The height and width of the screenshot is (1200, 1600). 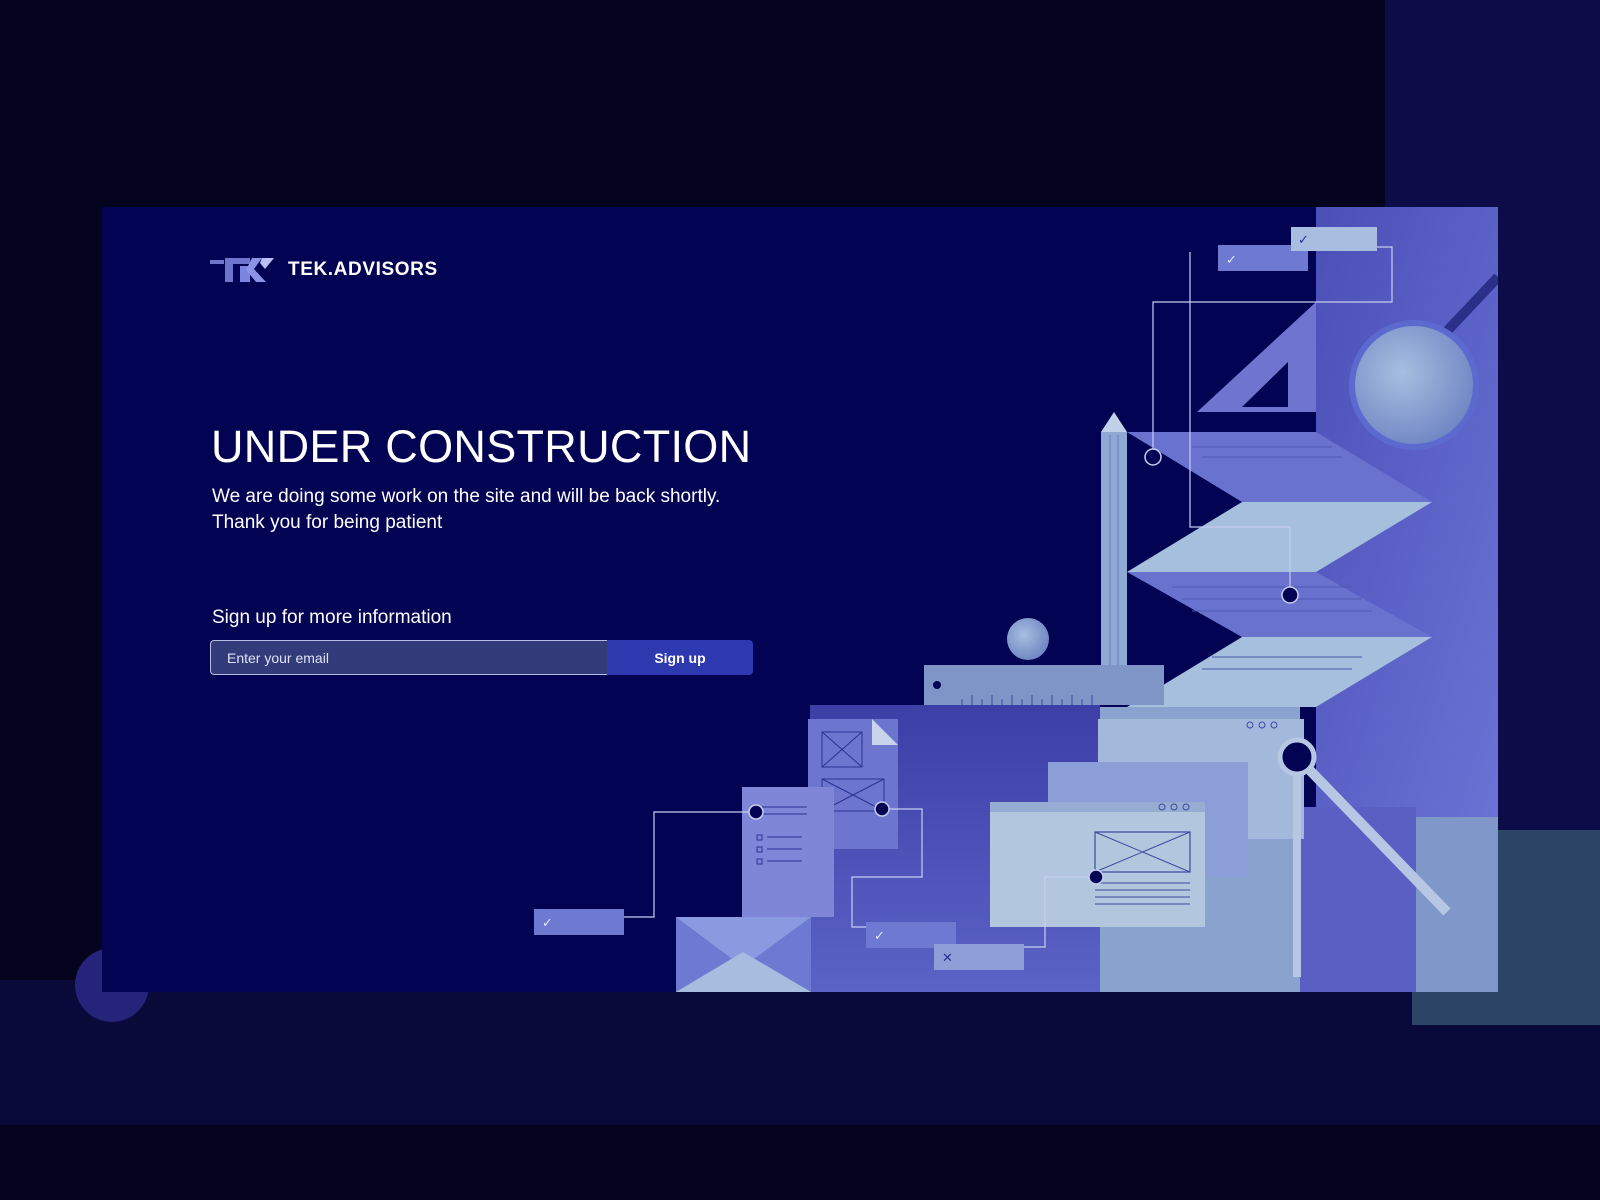 I want to click on envelope-icon, so click(x=743, y=954).